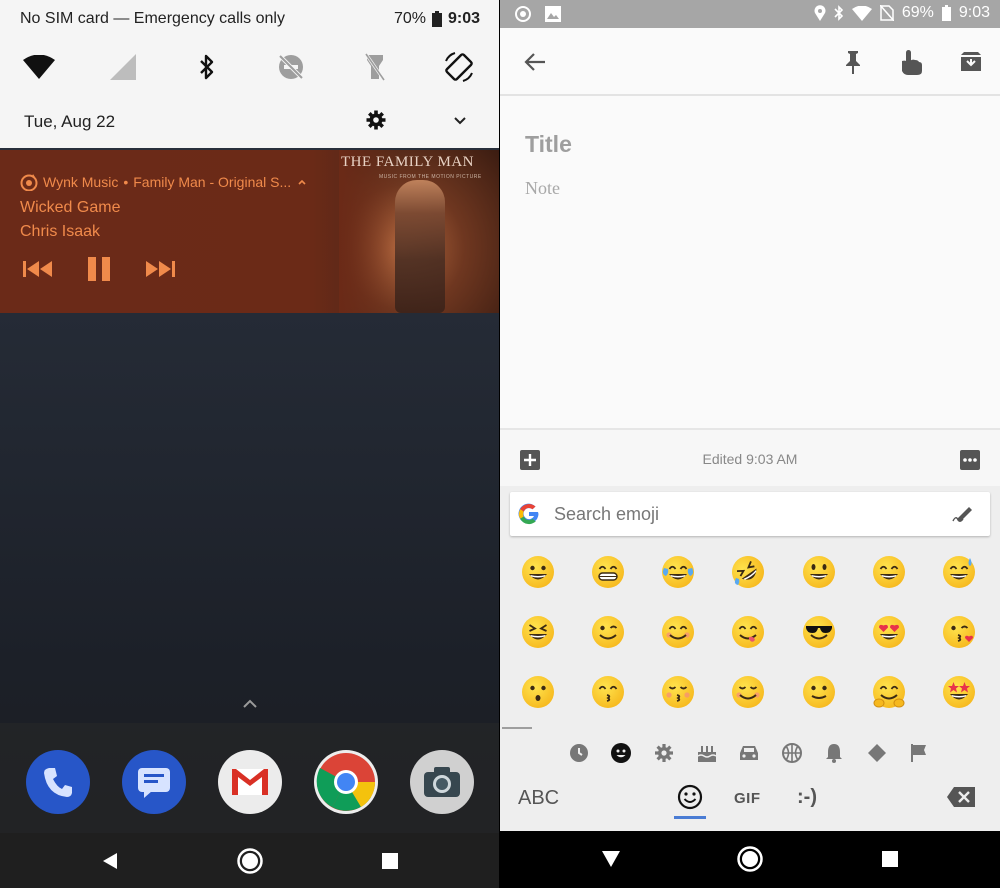  Describe the element at coordinates (748, 692) in the screenshot. I see `emoji-relaxed` at that location.